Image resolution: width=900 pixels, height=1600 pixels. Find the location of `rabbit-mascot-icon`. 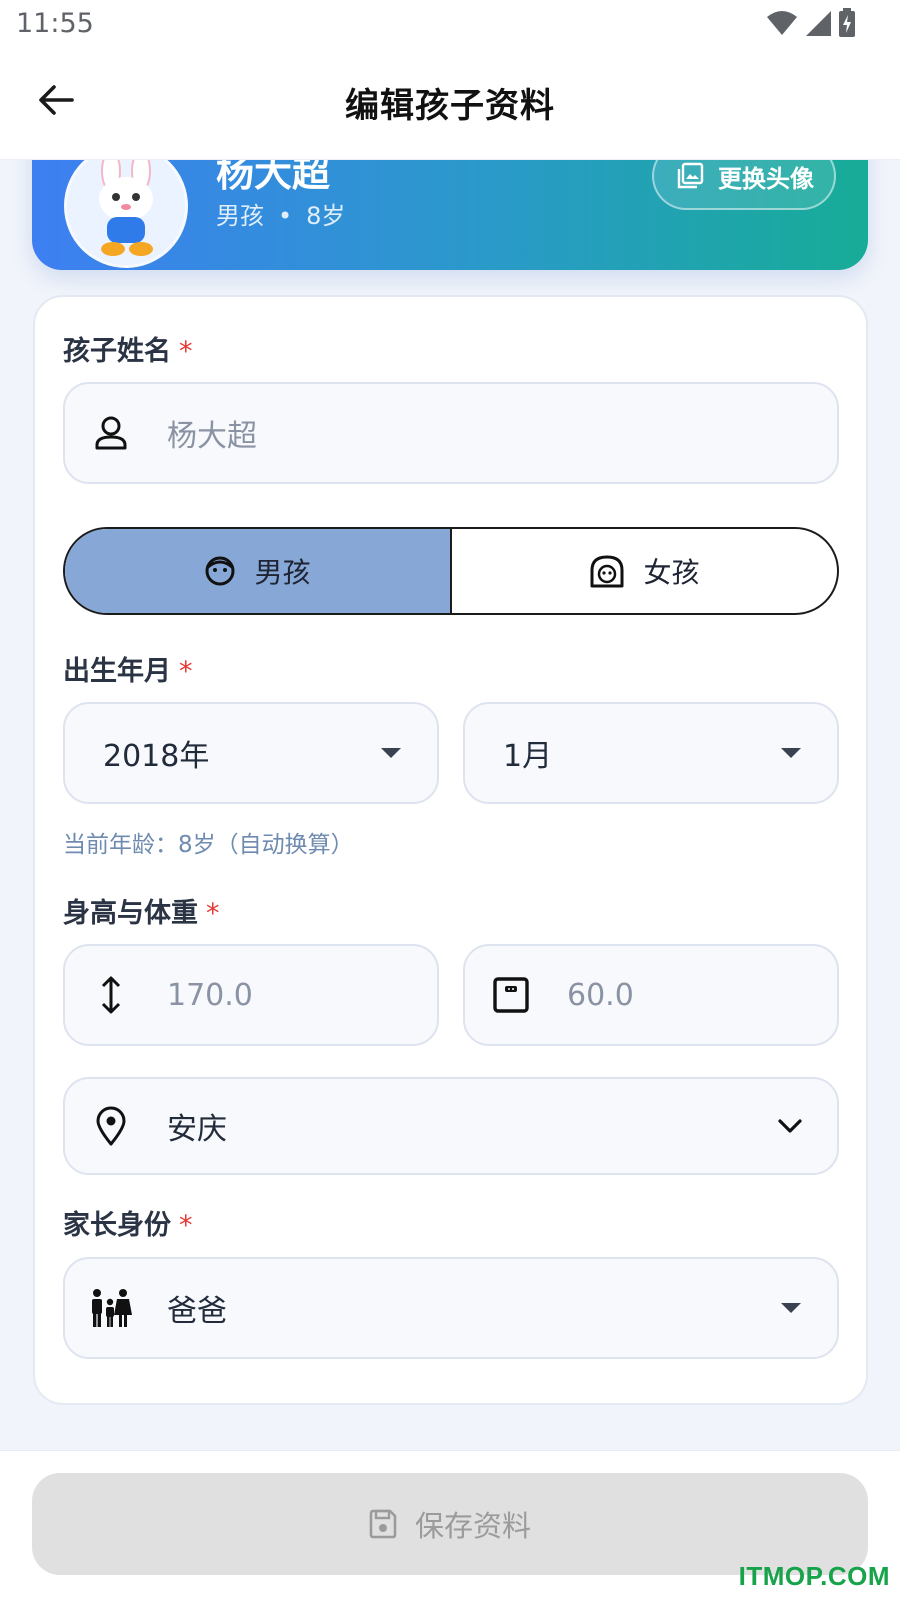

rabbit-mascot-icon is located at coordinates (126, 203).